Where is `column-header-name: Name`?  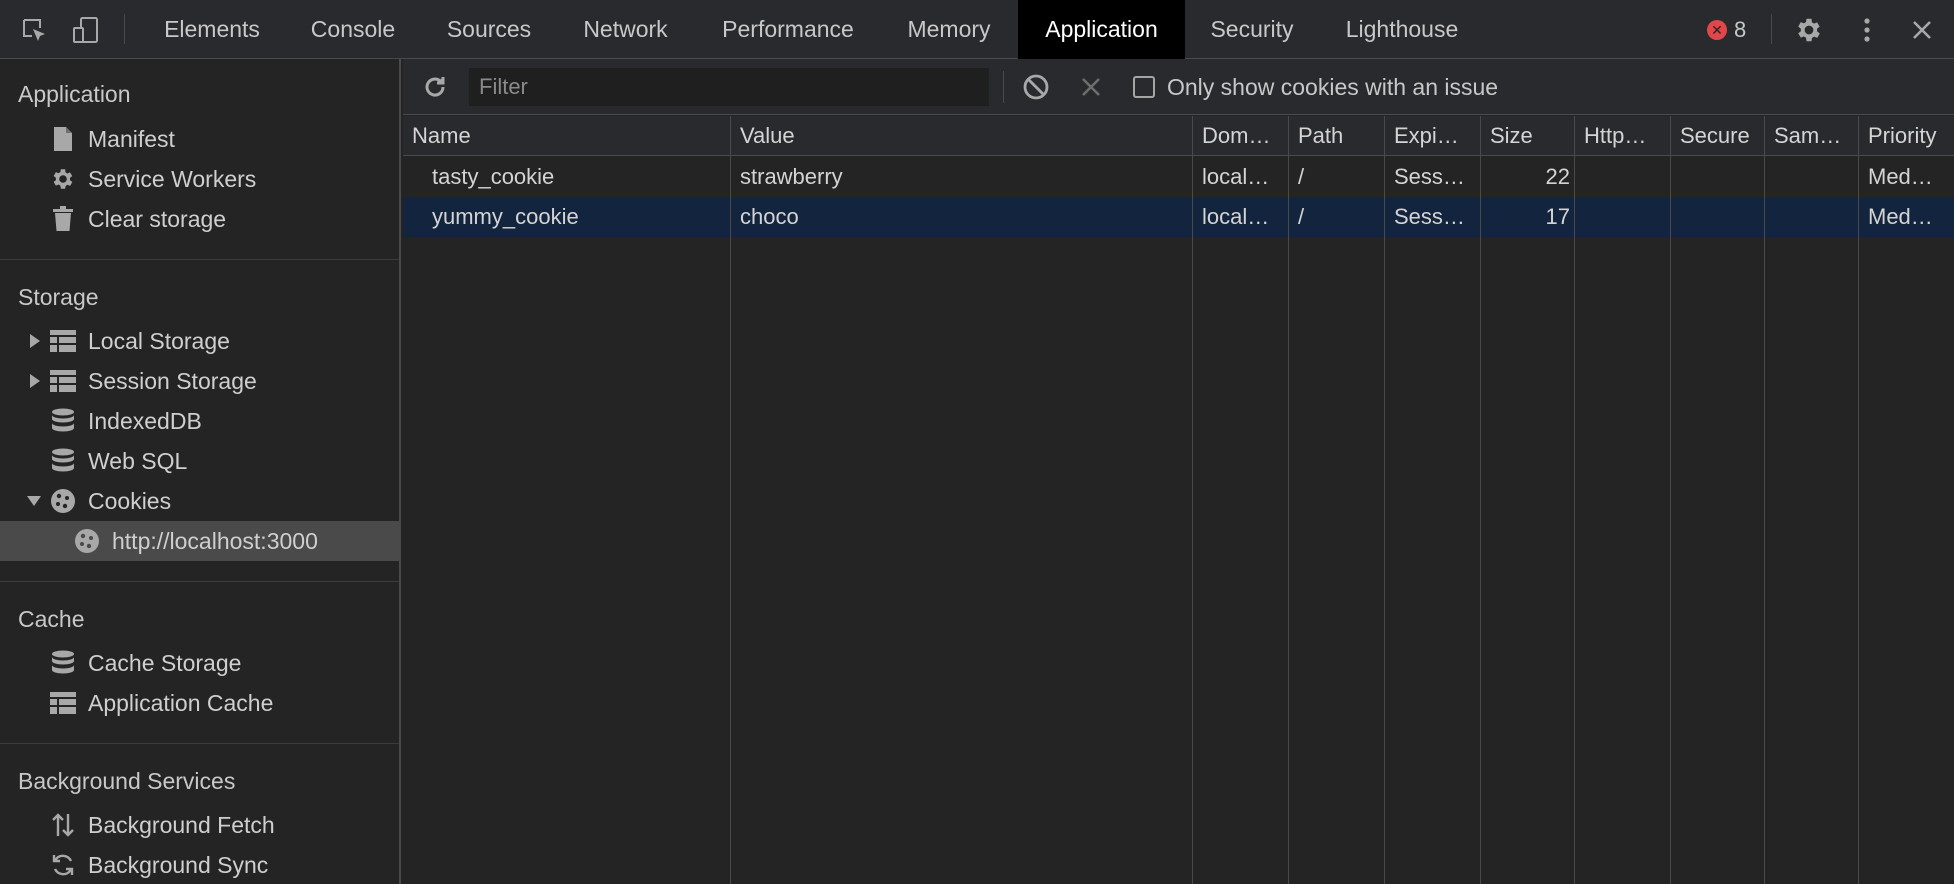 column-header-name: Name is located at coordinates (567, 136).